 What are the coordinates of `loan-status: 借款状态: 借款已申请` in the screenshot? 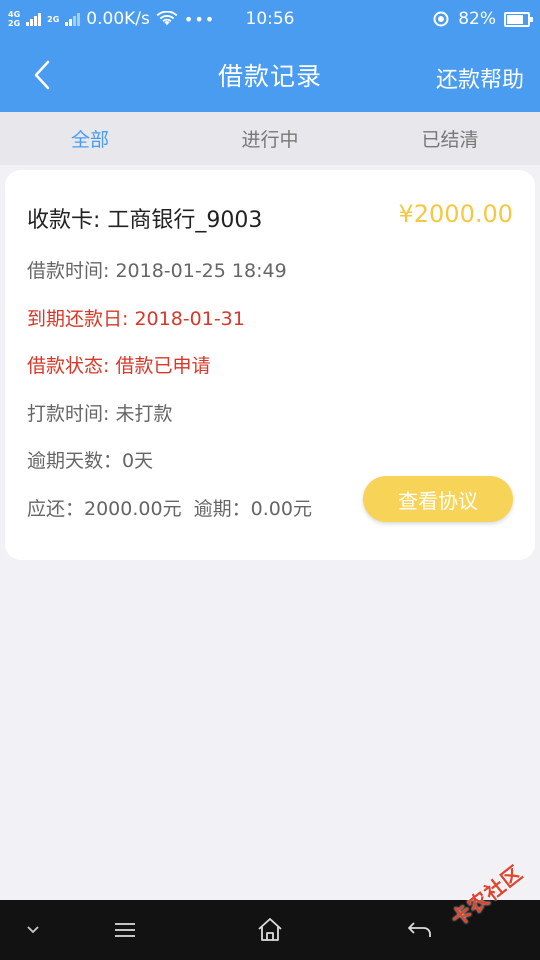 It's located at (119, 366).